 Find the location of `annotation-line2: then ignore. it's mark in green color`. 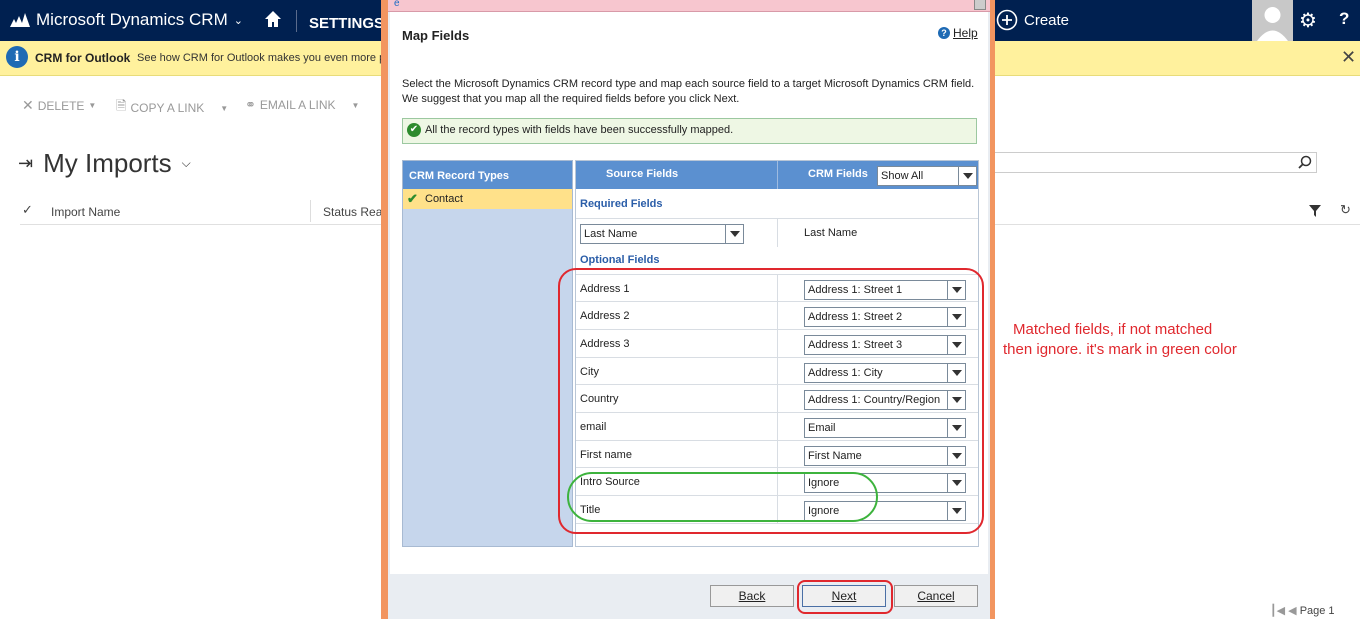

annotation-line2: then ignore. it's mark in green color is located at coordinates (1120, 349).